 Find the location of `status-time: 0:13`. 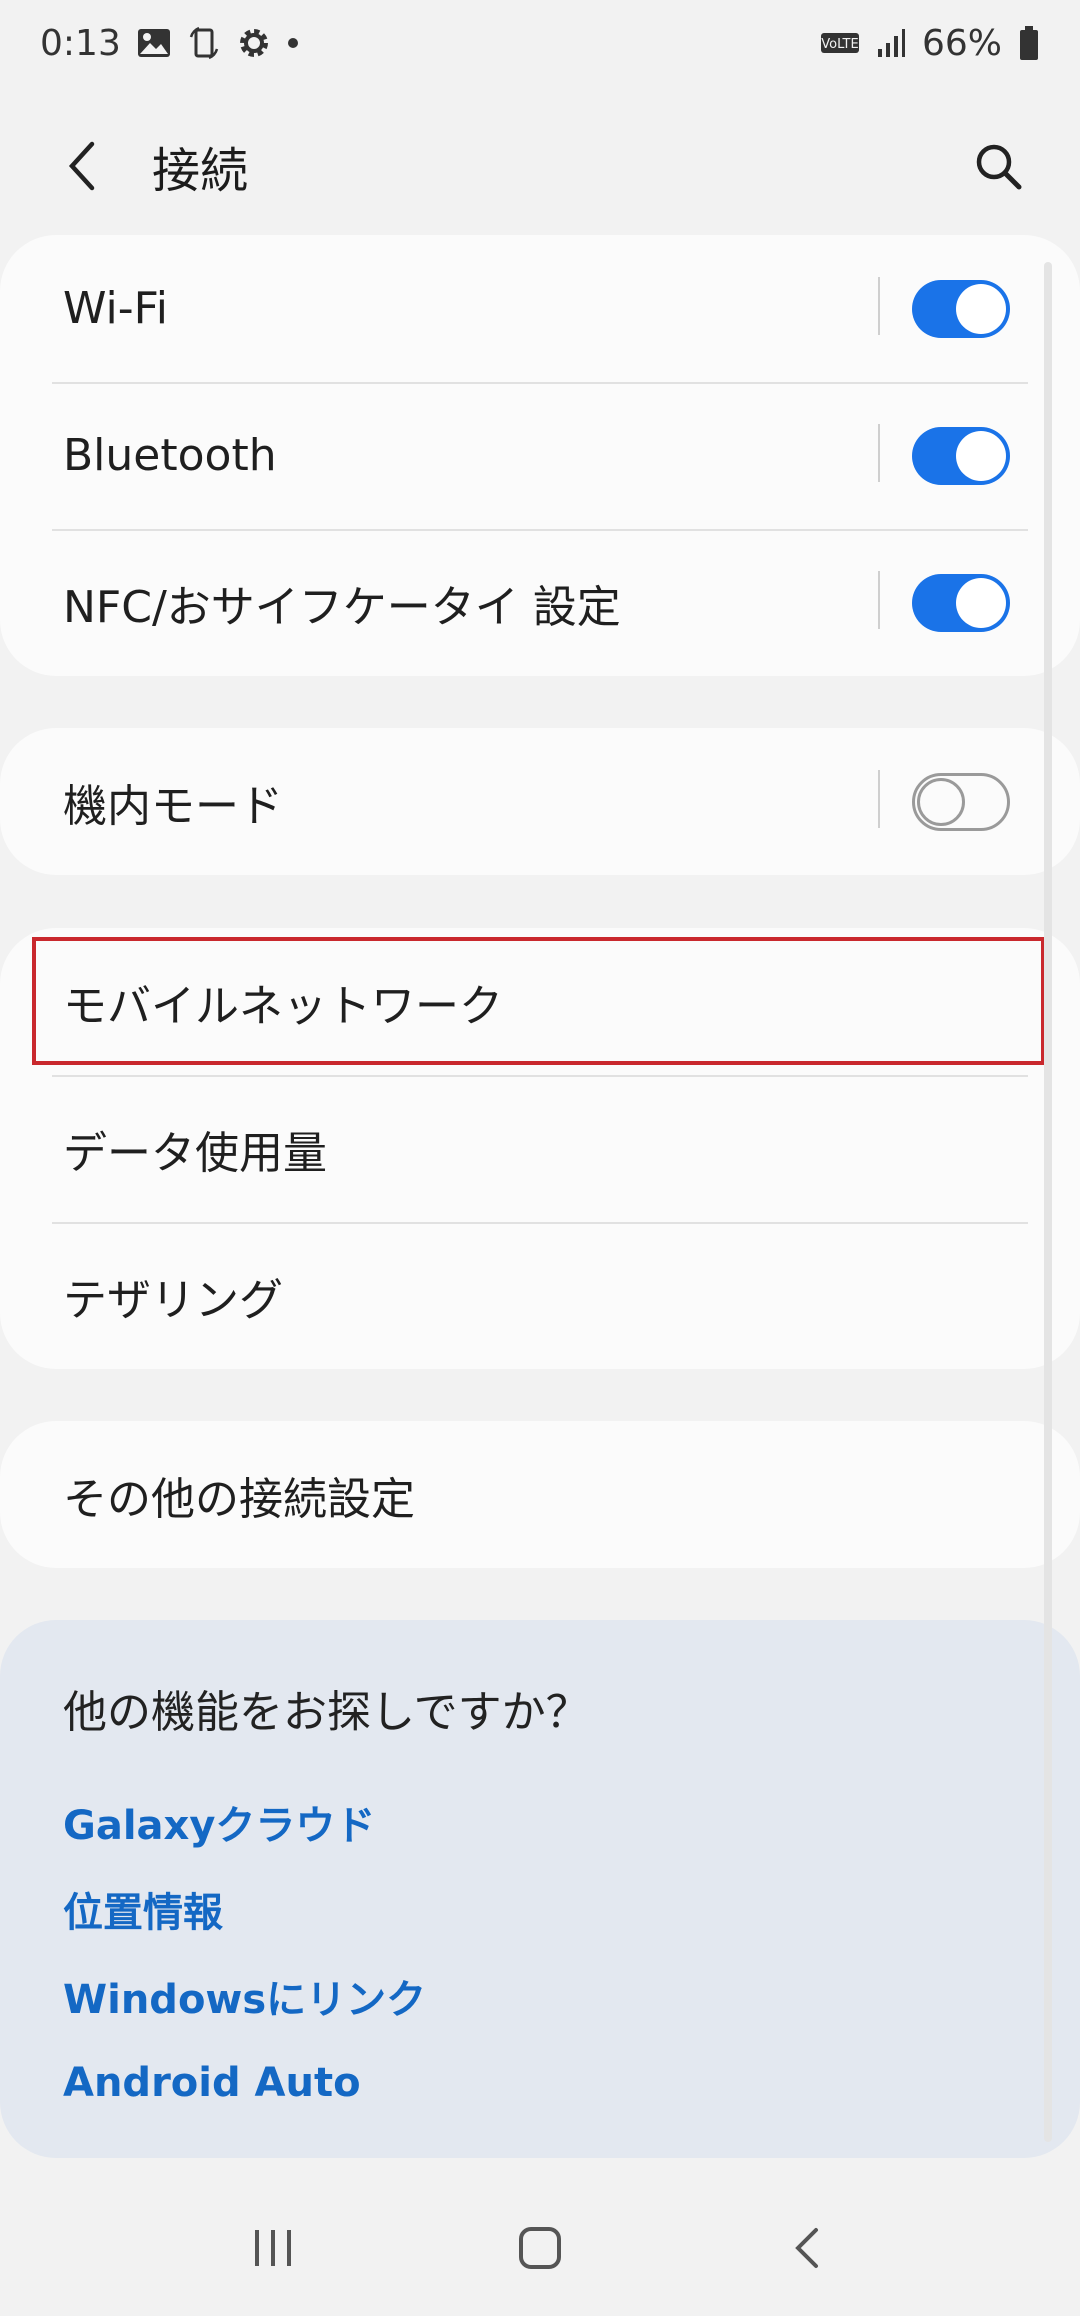

status-time: 0:13 is located at coordinates (80, 43).